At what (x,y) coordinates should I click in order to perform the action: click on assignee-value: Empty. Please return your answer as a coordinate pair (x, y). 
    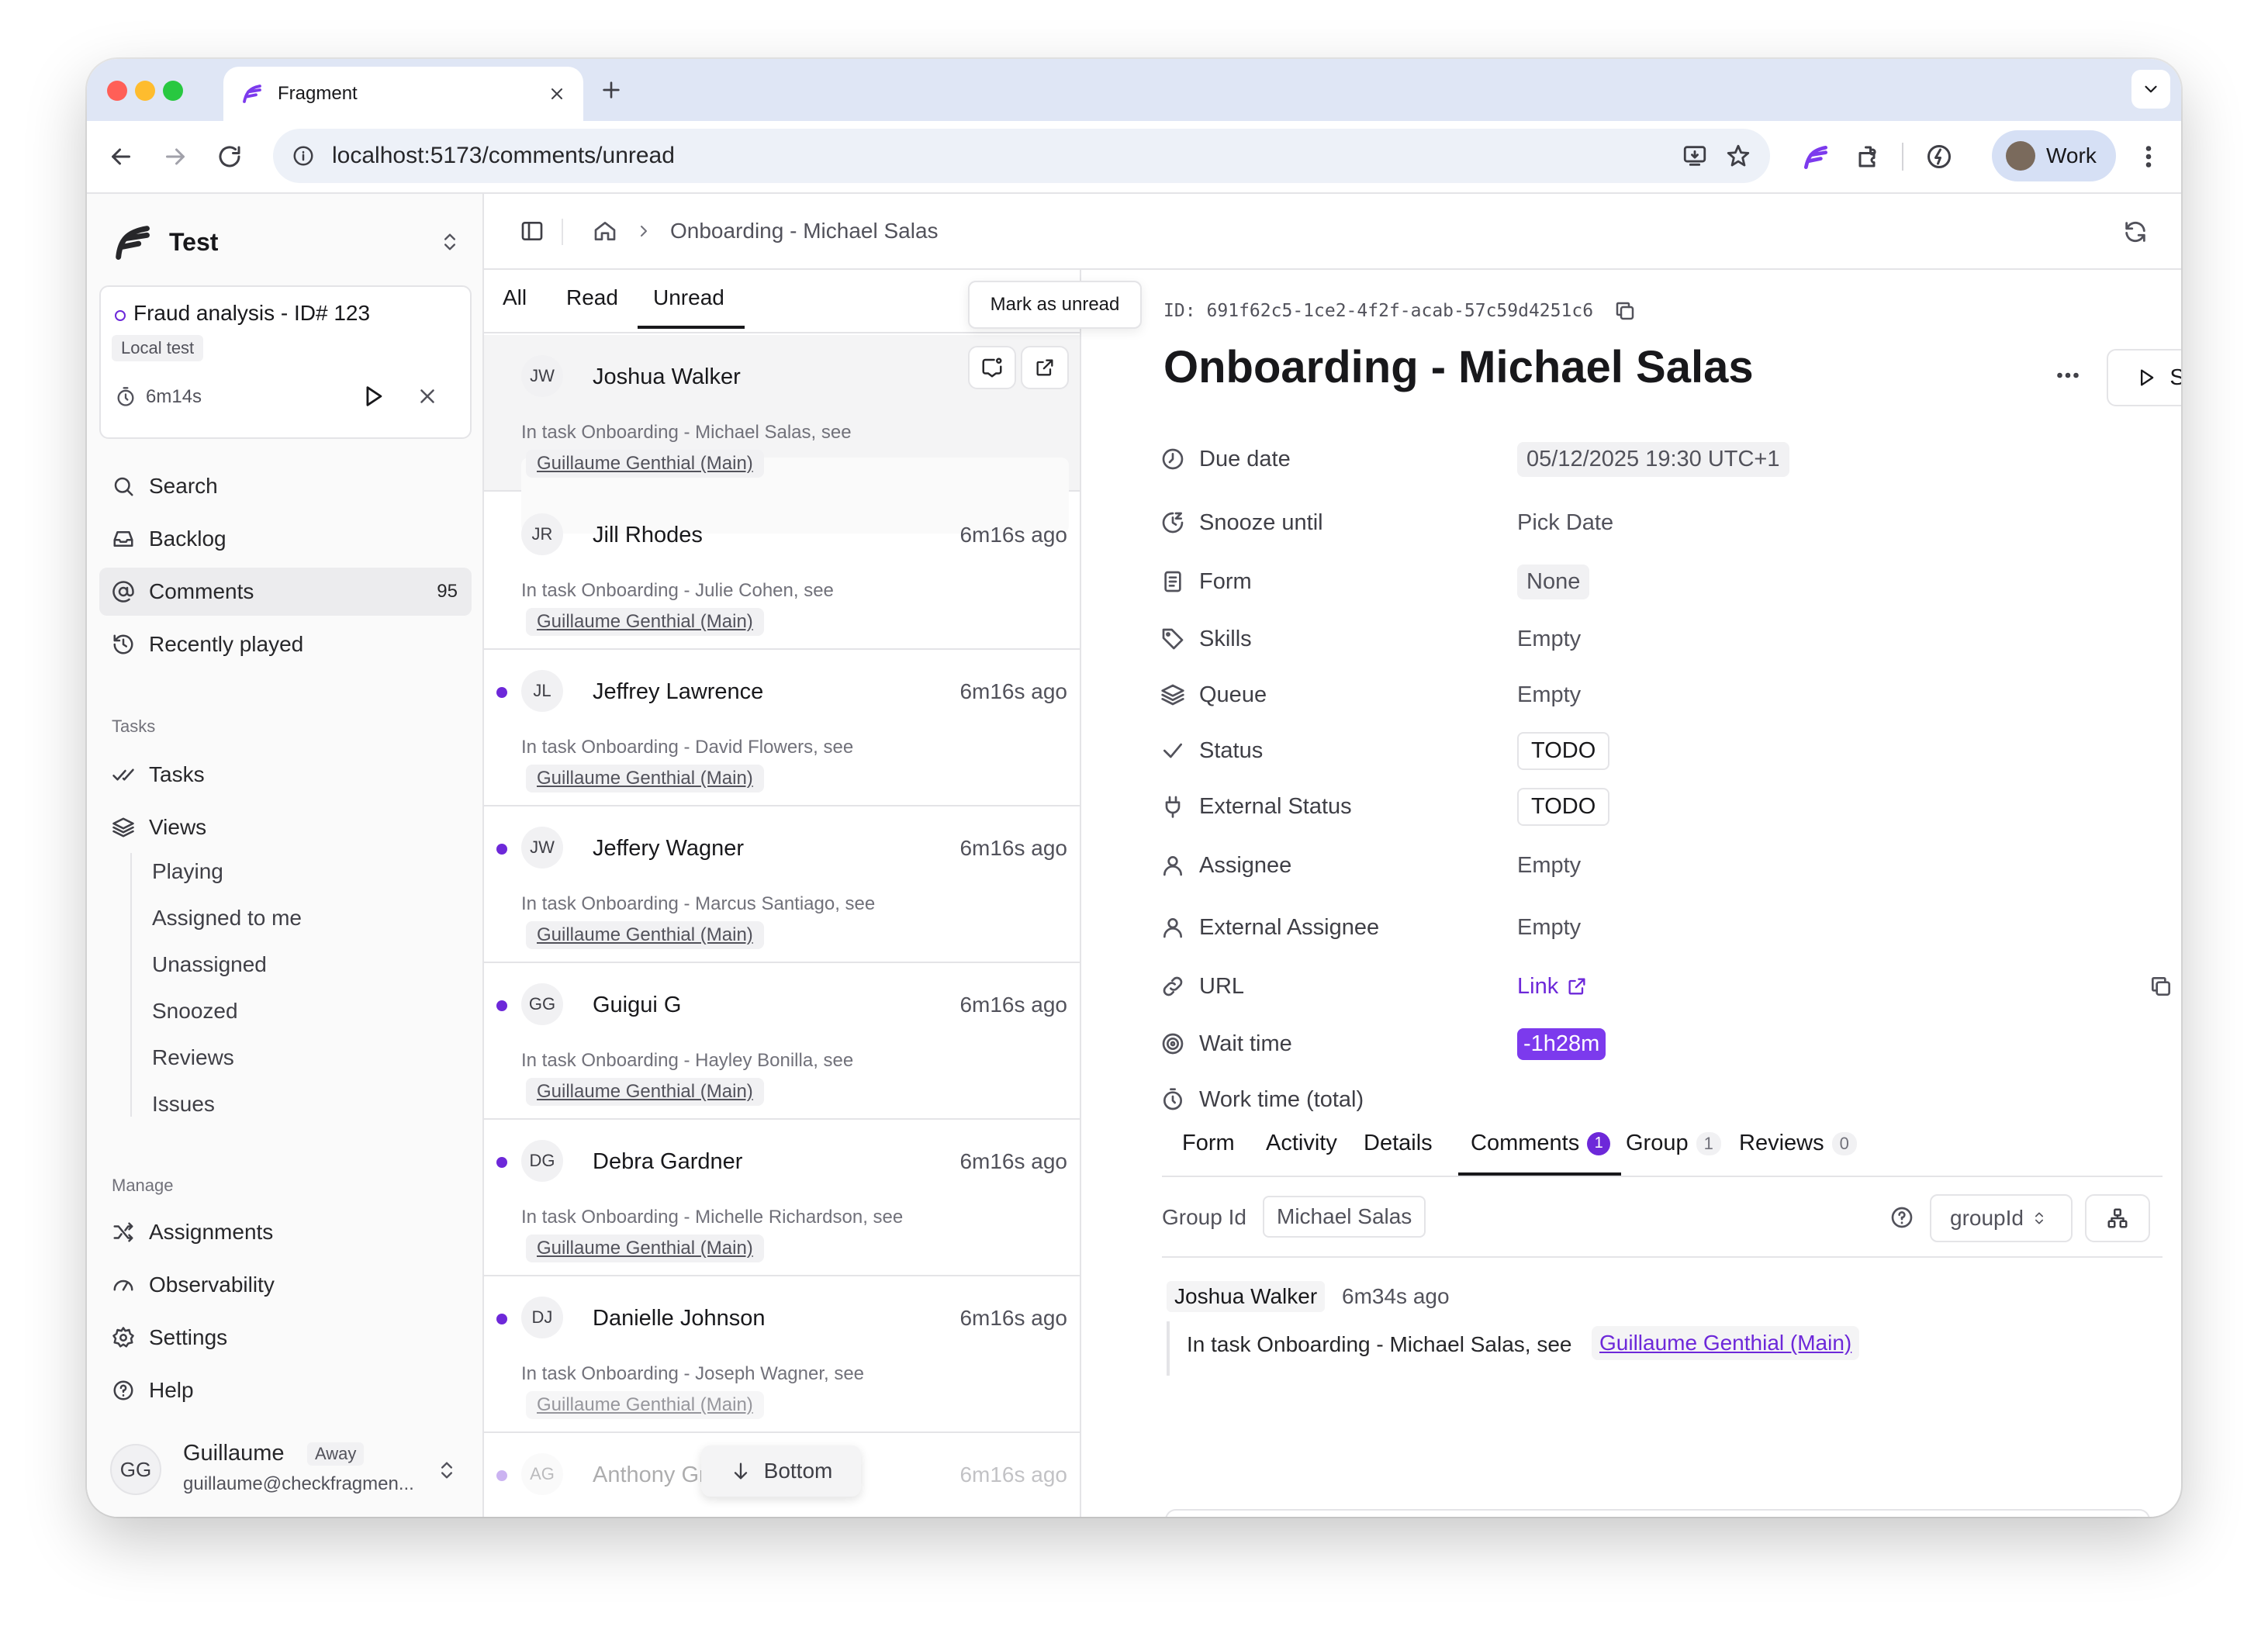
    Looking at the image, I should click on (1549, 866).